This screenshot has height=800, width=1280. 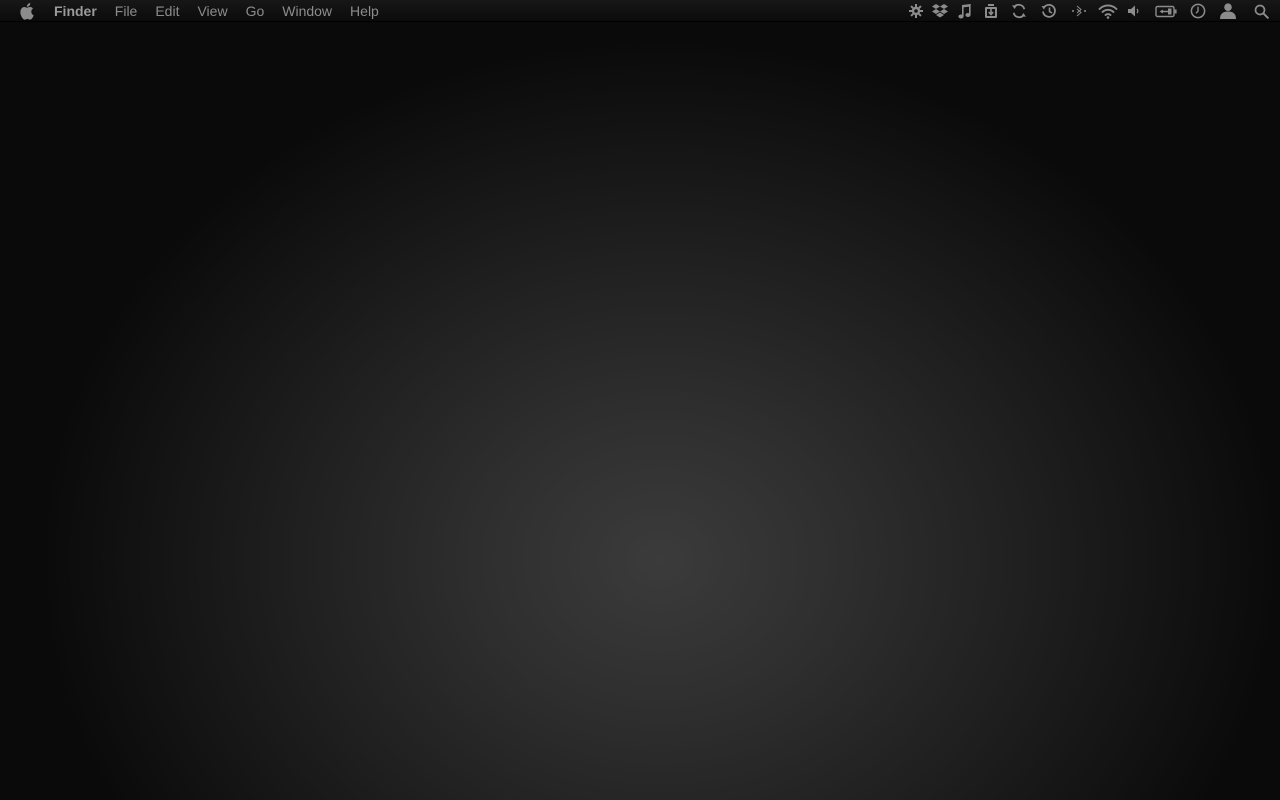 What do you see at coordinates (640, 11) in the screenshot?
I see `menu-bar: Finder File Edit View Go Window Help` at bounding box center [640, 11].